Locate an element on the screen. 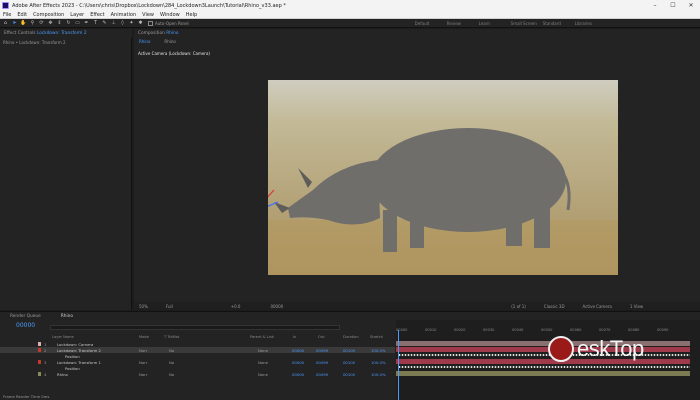 Image resolution: width=700 pixels, height=400 pixels. col-mode: Mode is located at coordinates (144, 337).